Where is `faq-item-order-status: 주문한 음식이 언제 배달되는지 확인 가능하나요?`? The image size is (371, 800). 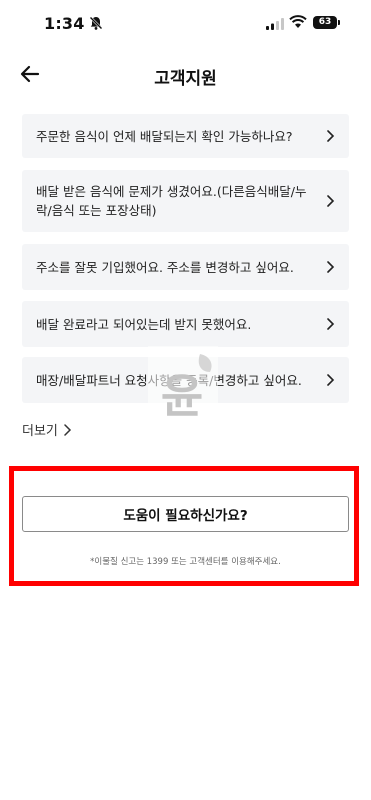 faq-item-order-status: 주문한 음식이 언제 배달되는지 확인 가능하나요? is located at coordinates (185, 136).